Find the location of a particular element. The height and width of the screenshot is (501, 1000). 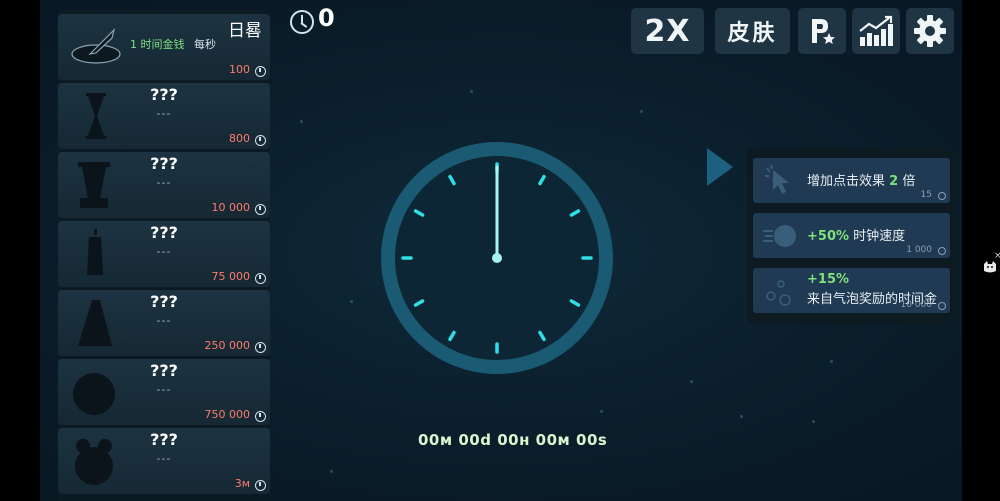

premium-star-icon is located at coordinates (823, 31).